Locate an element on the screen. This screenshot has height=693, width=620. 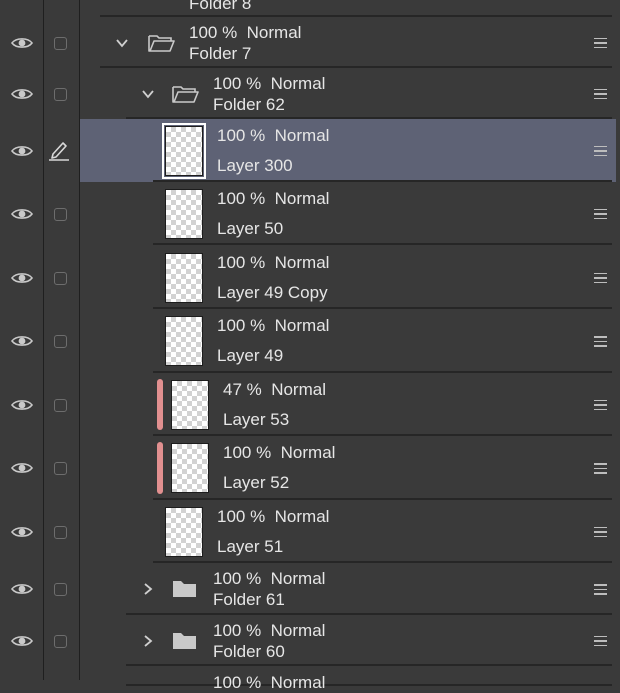
pencil-icon is located at coordinates (59, 150).